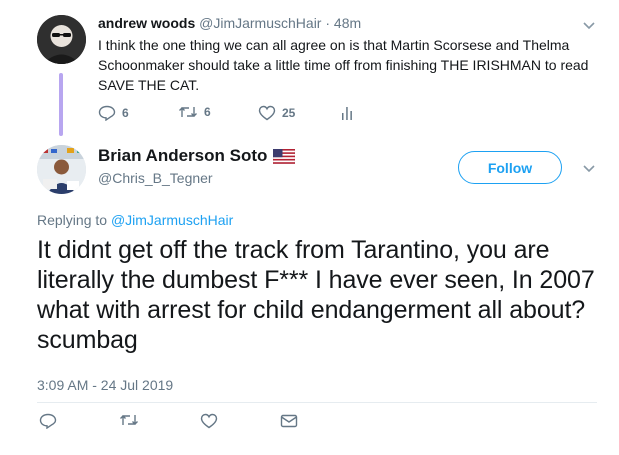 The height and width of the screenshot is (455, 619). Describe the element at coordinates (207, 112) in the screenshot. I see `retweet-count: 6` at that location.